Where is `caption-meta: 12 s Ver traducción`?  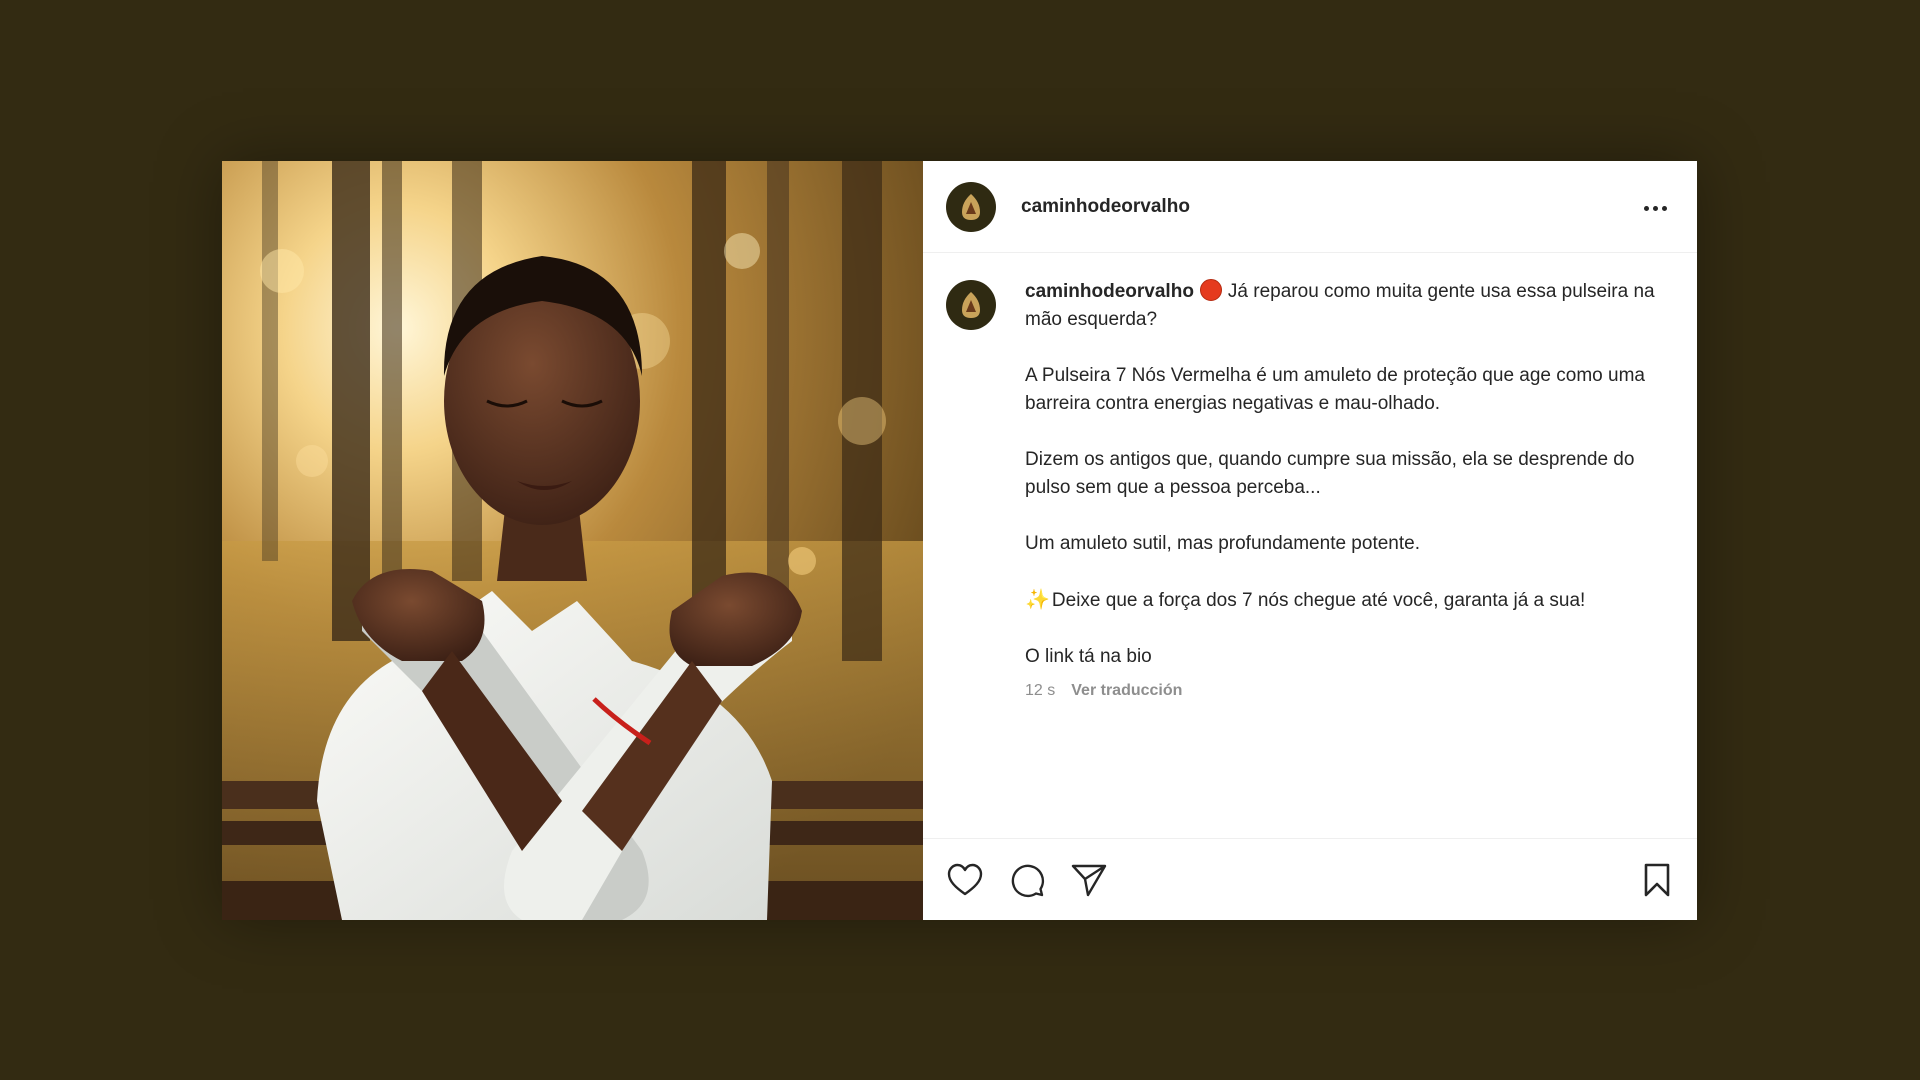 caption-meta: 12 s Ver traducción is located at coordinates (1345, 691).